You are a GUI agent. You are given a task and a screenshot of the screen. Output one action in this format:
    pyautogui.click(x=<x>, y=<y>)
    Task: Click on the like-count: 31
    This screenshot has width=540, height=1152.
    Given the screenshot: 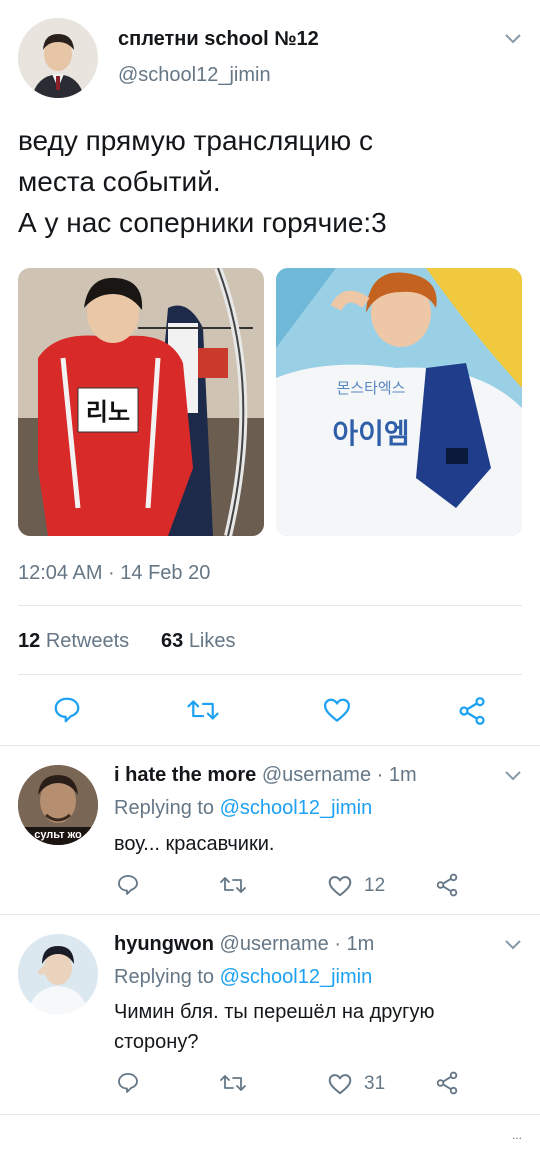 What is the action you would take?
    pyautogui.click(x=375, y=1083)
    